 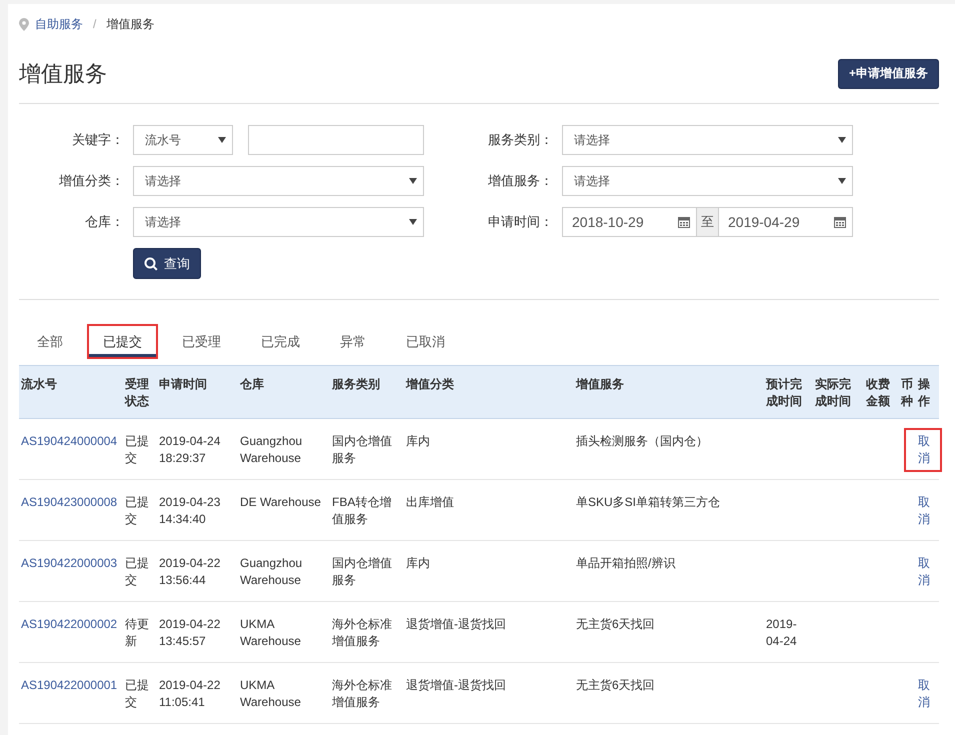 What do you see at coordinates (353, 341) in the screenshot?
I see `status-tab: 异常` at bounding box center [353, 341].